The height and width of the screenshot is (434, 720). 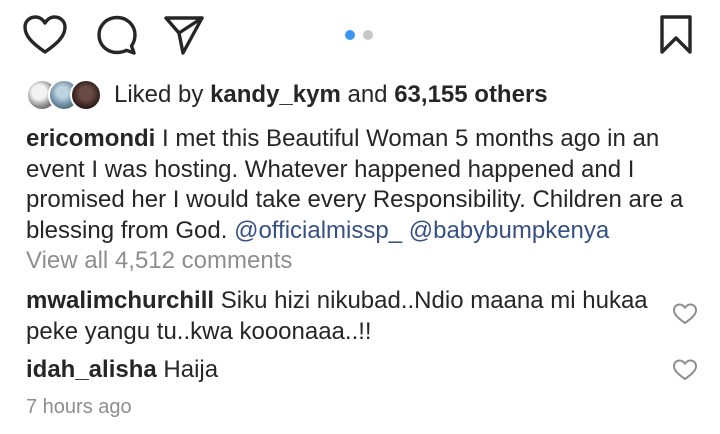 What do you see at coordinates (159, 94) in the screenshot?
I see `likes-prefix: Liked by` at bounding box center [159, 94].